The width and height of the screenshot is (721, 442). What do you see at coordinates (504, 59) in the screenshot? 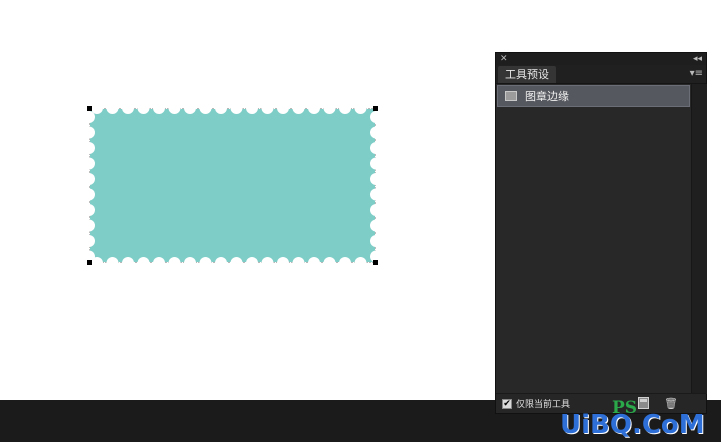
I see `close-icon: ✕` at bounding box center [504, 59].